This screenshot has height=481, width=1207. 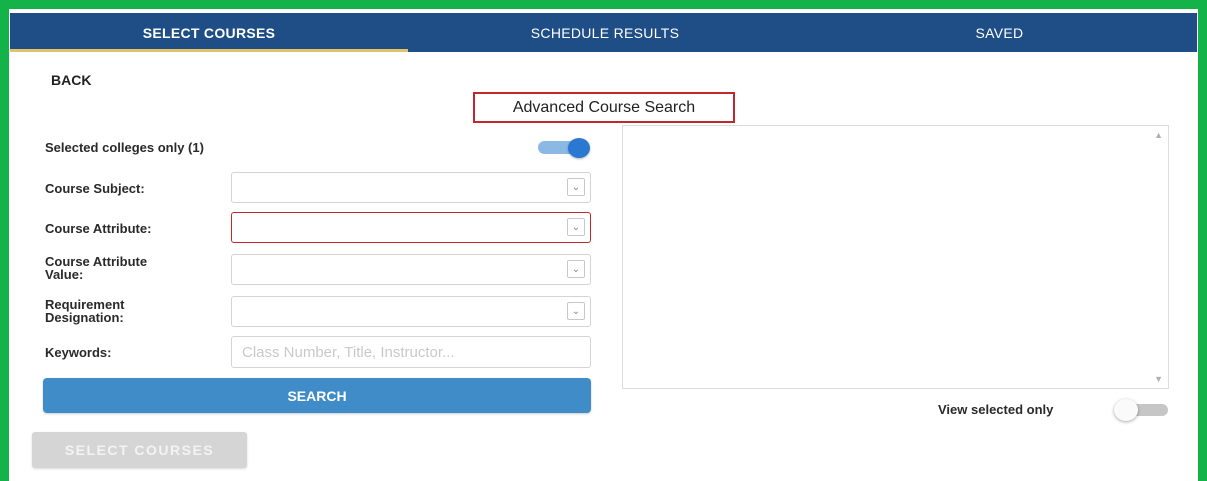 I want to click on top-tab-bar: SELECT COURSES SCHEDULE RESULTS SAVED, so click(x=603, y=32).